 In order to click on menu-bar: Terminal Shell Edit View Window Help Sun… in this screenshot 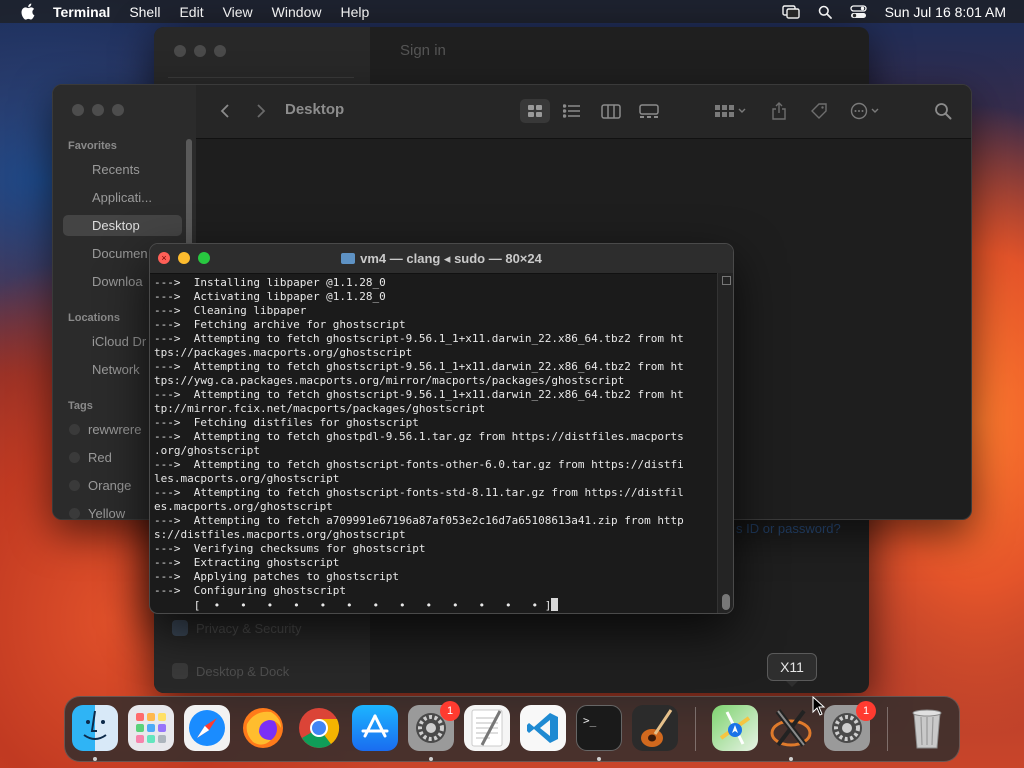, I will do `click(512, 11)`.